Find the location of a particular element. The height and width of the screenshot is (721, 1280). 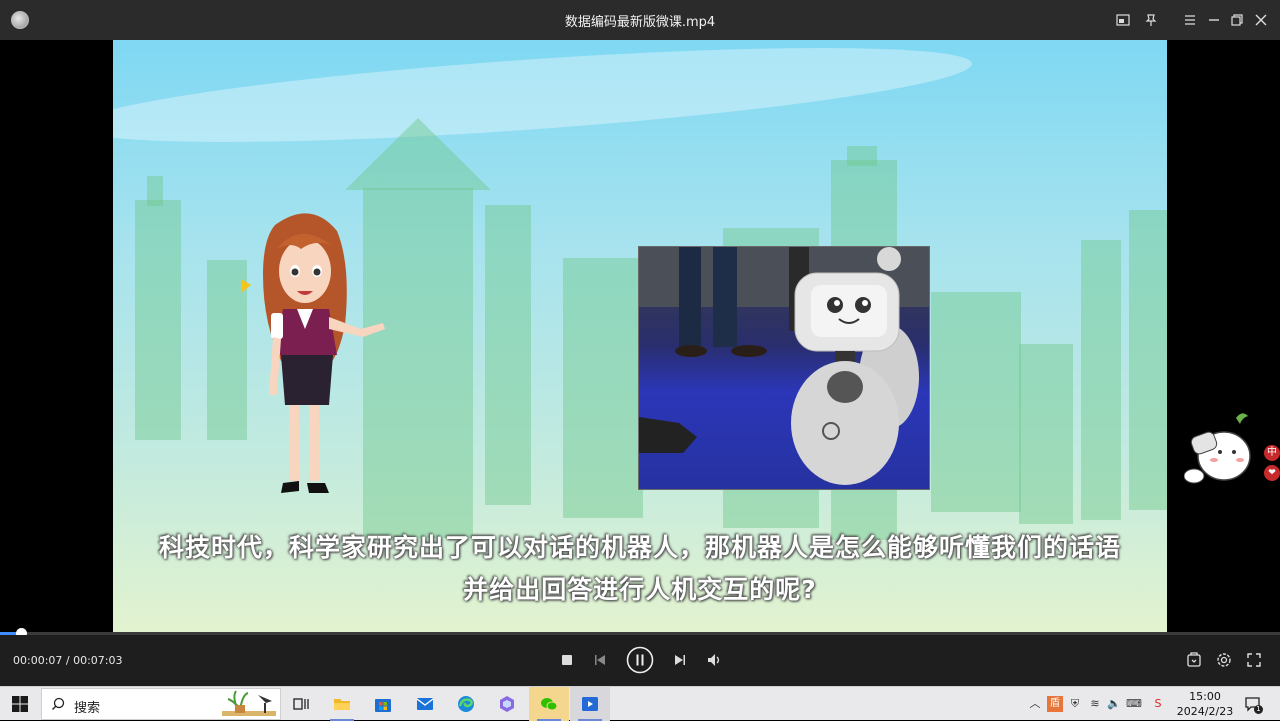

time-display: 00:00:07 / 00:07:03 is located at coordinates (68, 660).